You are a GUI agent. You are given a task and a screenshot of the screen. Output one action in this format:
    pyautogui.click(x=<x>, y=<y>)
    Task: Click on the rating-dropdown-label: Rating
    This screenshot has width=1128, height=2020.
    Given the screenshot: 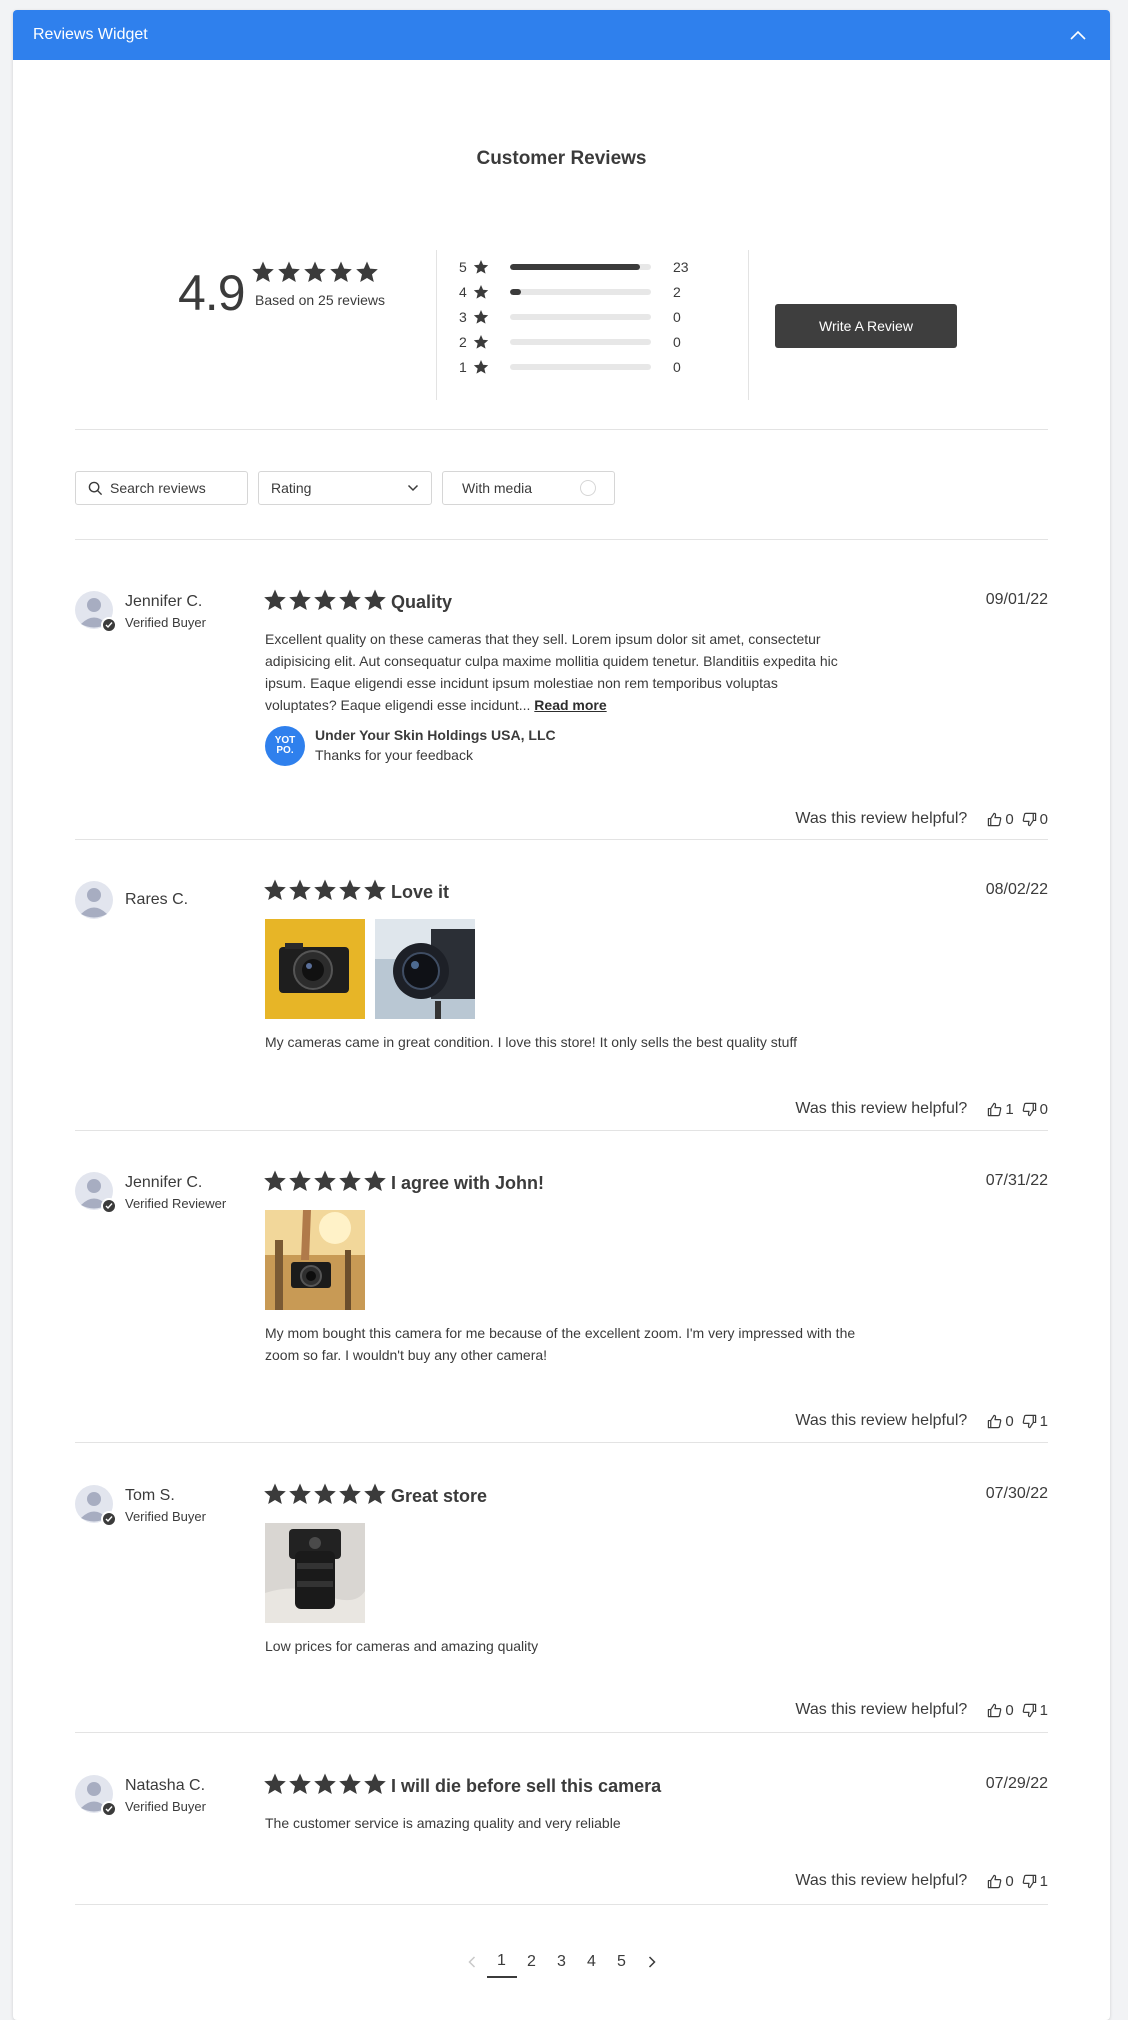 What is the action you would take?
    pyautogui.click(x=291, y=488)
    